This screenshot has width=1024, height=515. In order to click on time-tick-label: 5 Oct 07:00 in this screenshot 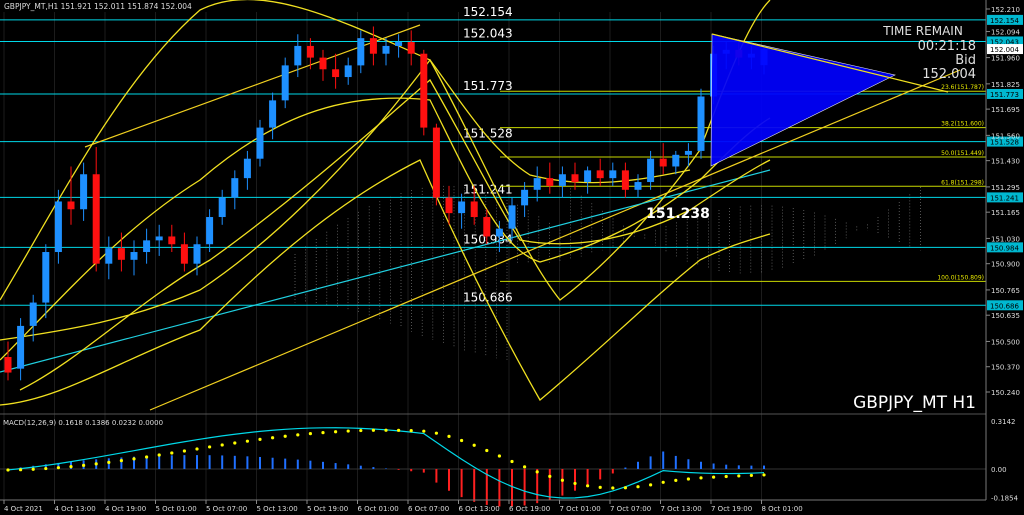, I will do `click(226, 509)`.